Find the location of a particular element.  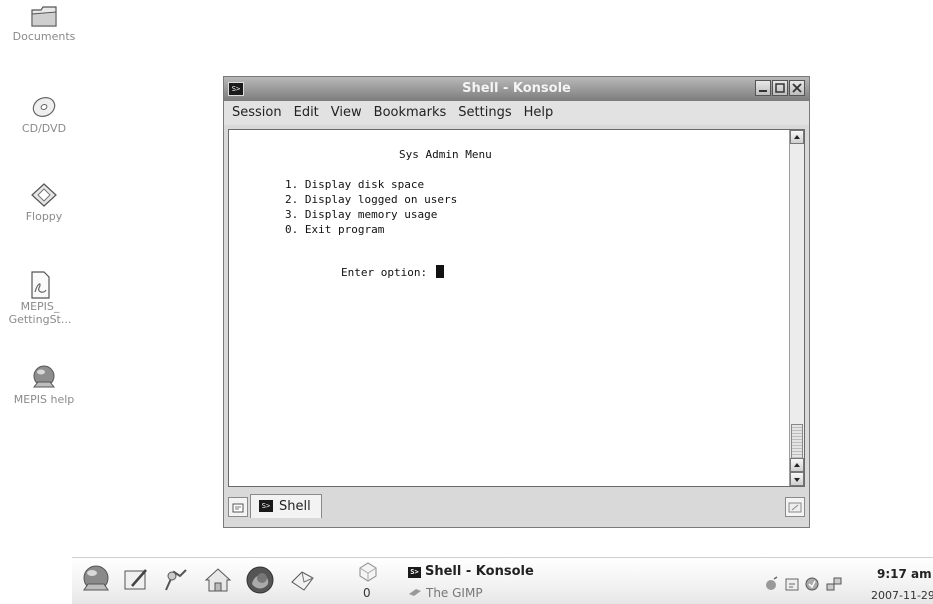

kmenu-icon is located at coordinates (96, 580).